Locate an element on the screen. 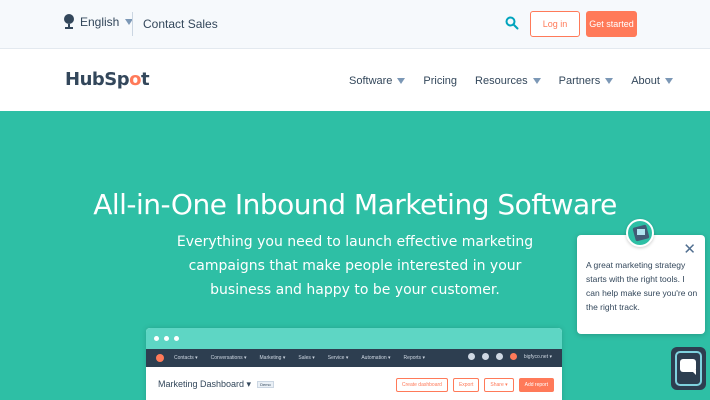  app-menu-item: Conversations ▾ is located at coordinates (228, 358).